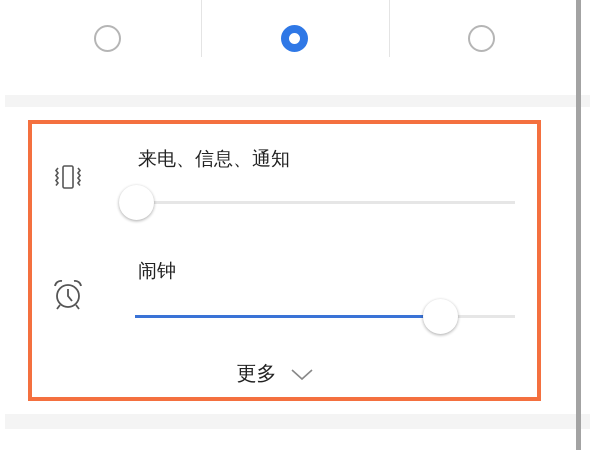 The image size is (600, 450). Describe the element at coordinates (301, 374) in the screenshot. I see `chevron-down-icon` at that location.